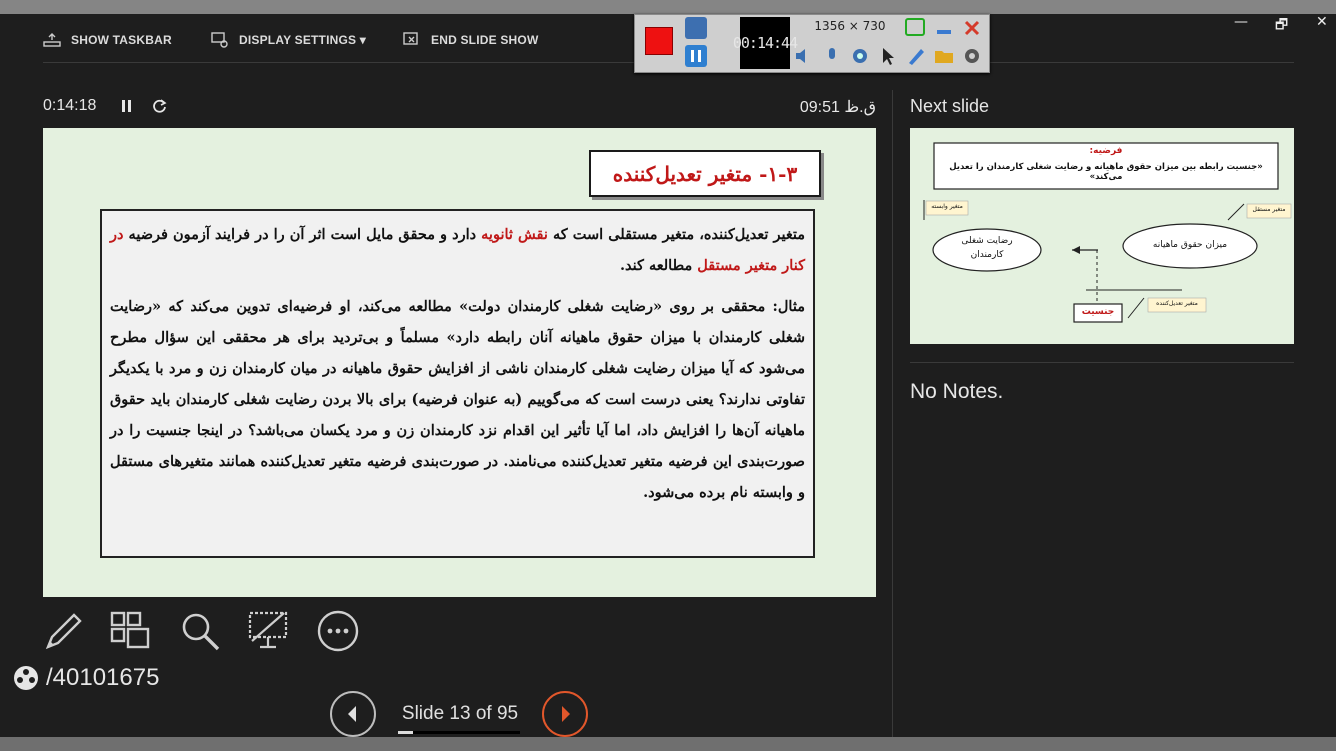 Image resolution: width=1336 pixels, height=751 pixels. I want to click on current-clock: 09:51 ق.ظ, so click(837, 107).